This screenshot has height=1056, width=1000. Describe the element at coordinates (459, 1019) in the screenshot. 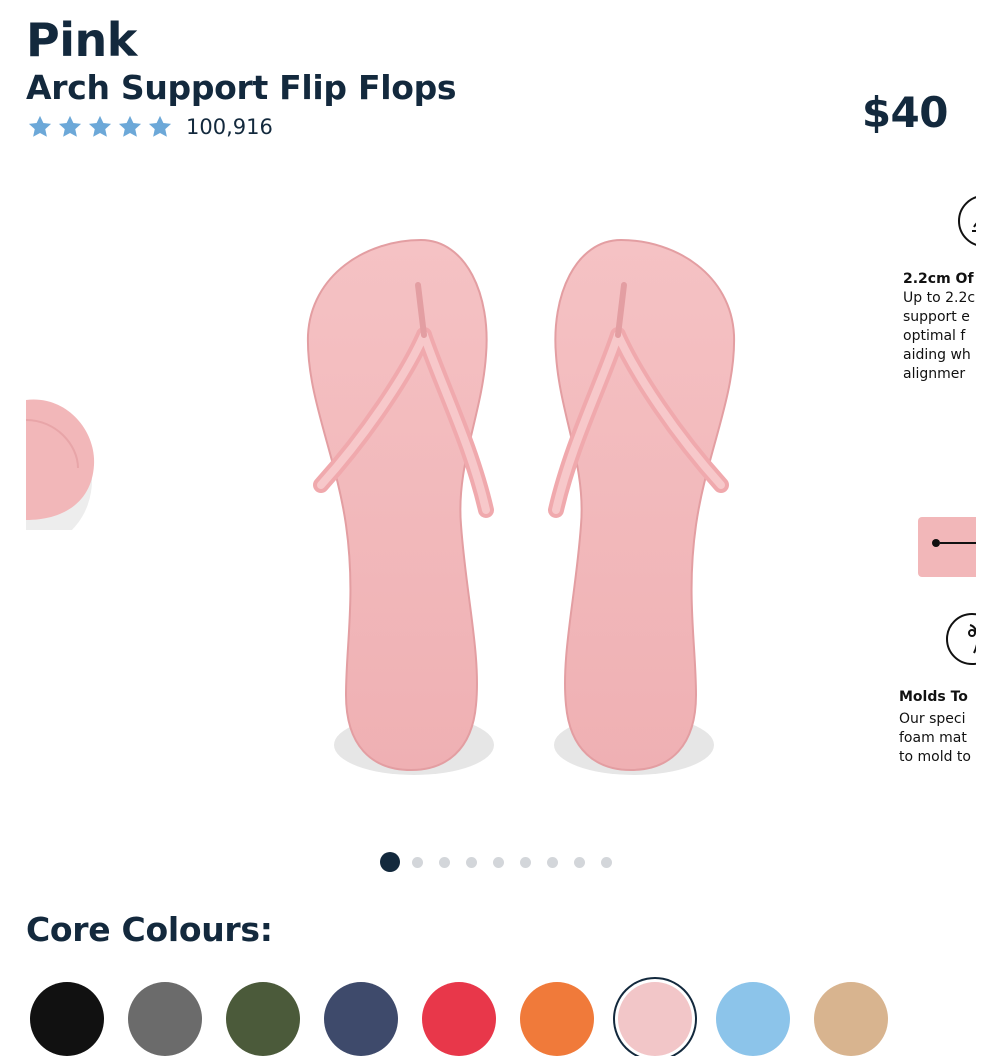

I see `colour-swatch-red` at that location.